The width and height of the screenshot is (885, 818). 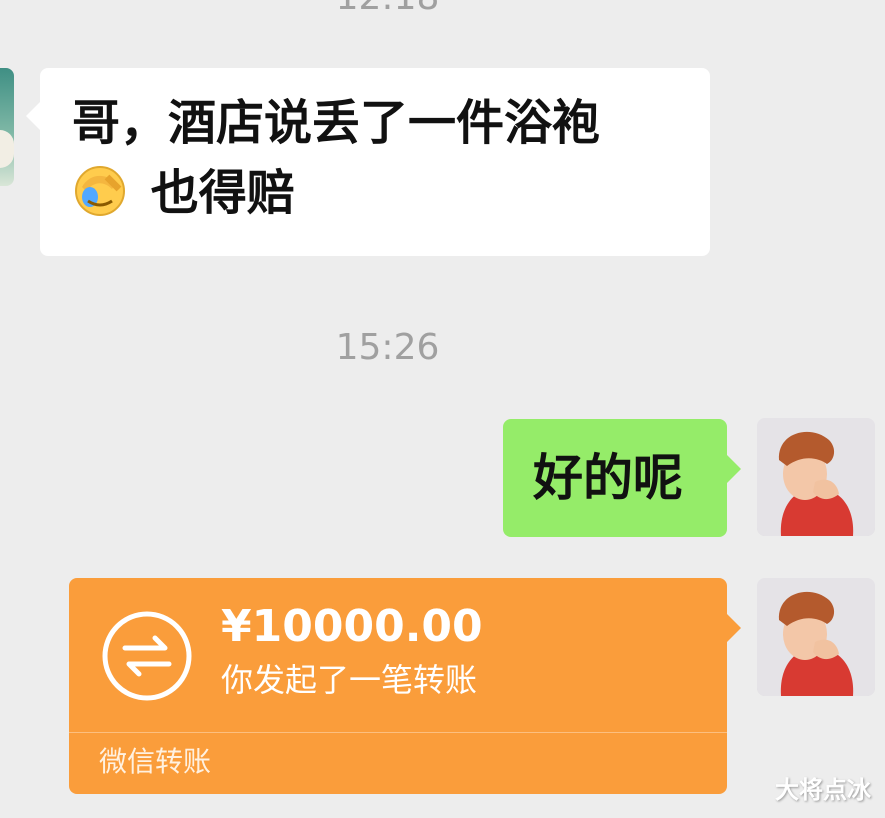 I want to click on transfer-description: 你发起了一笔转账, so click(x=349, y=680).